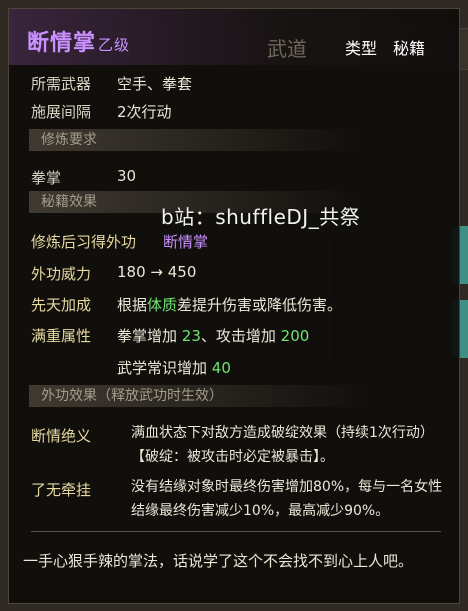  Describe the element at coordinates (46, 178) in the screenshot. I see `req-skill-label: 拳掌` at that location.